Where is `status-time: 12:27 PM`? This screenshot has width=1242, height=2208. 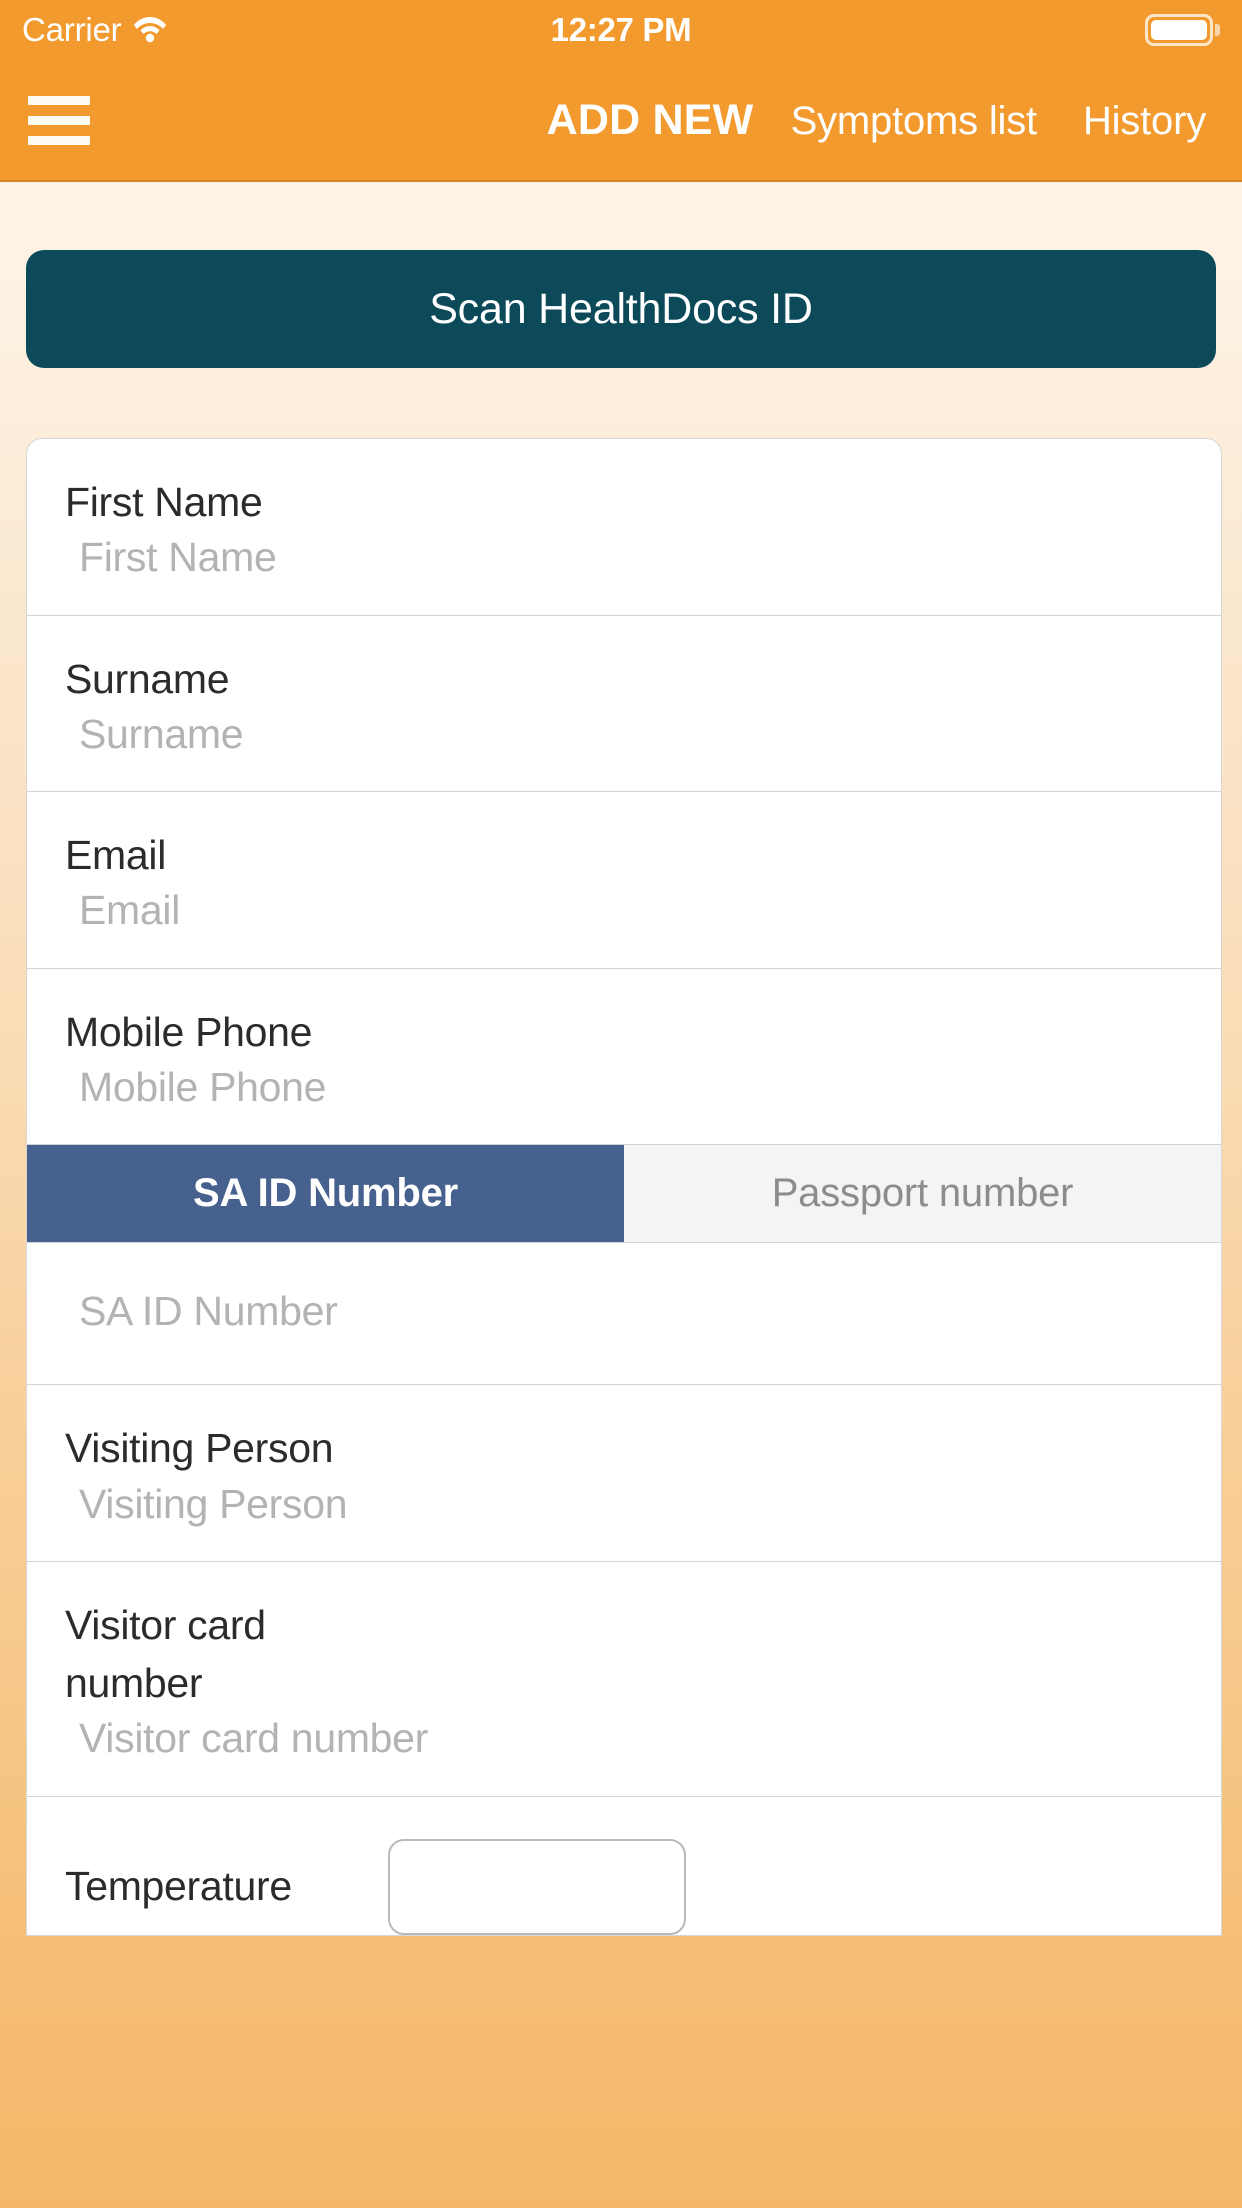
status-time: 12:27 PM is located at coordinates (621, 29).